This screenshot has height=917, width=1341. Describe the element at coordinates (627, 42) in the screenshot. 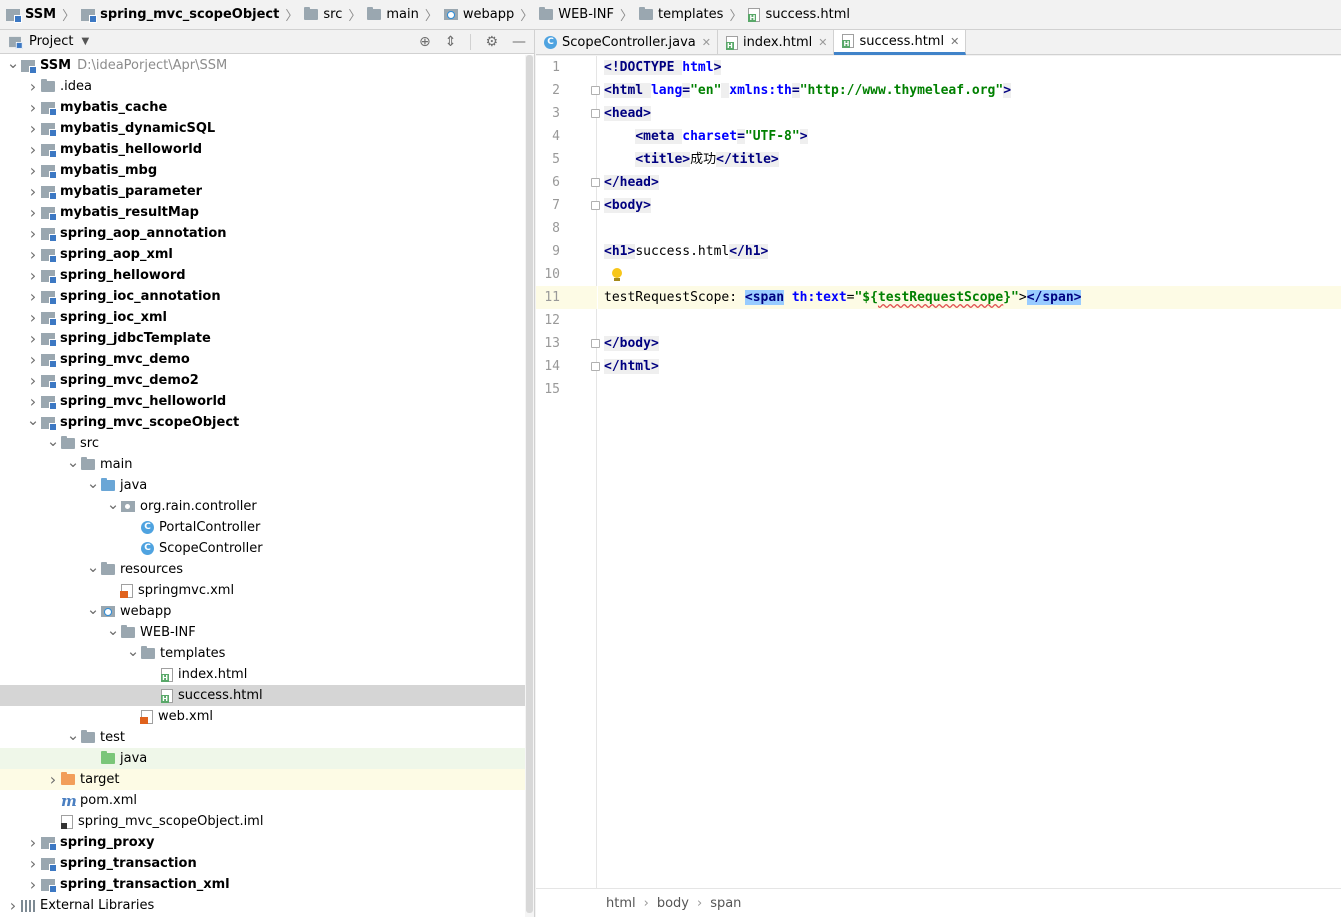

I see `editor-tab: C ScopeController.java ✕` at that location.